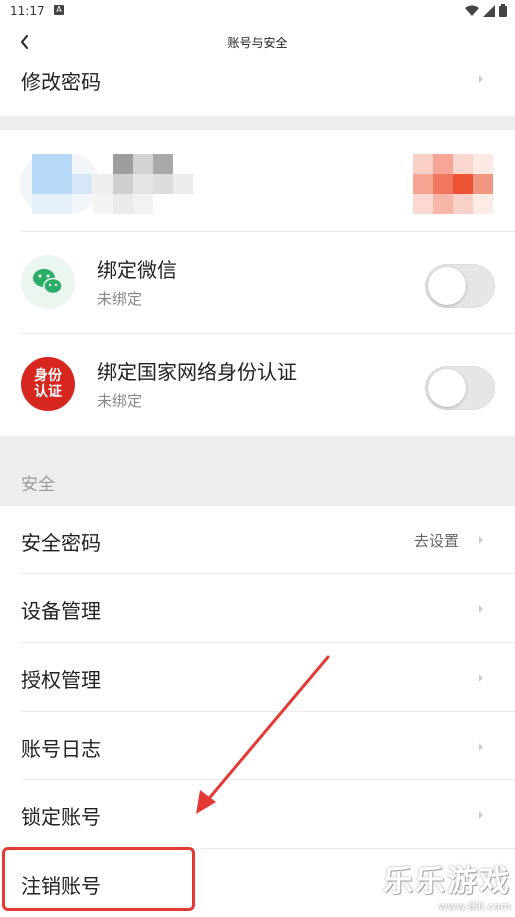 Image resolution: width=515 pixels, height=917 pixels. I want to click on watermark-logo: 乐乐游戏 www.6lll.com, so click(447, 884).